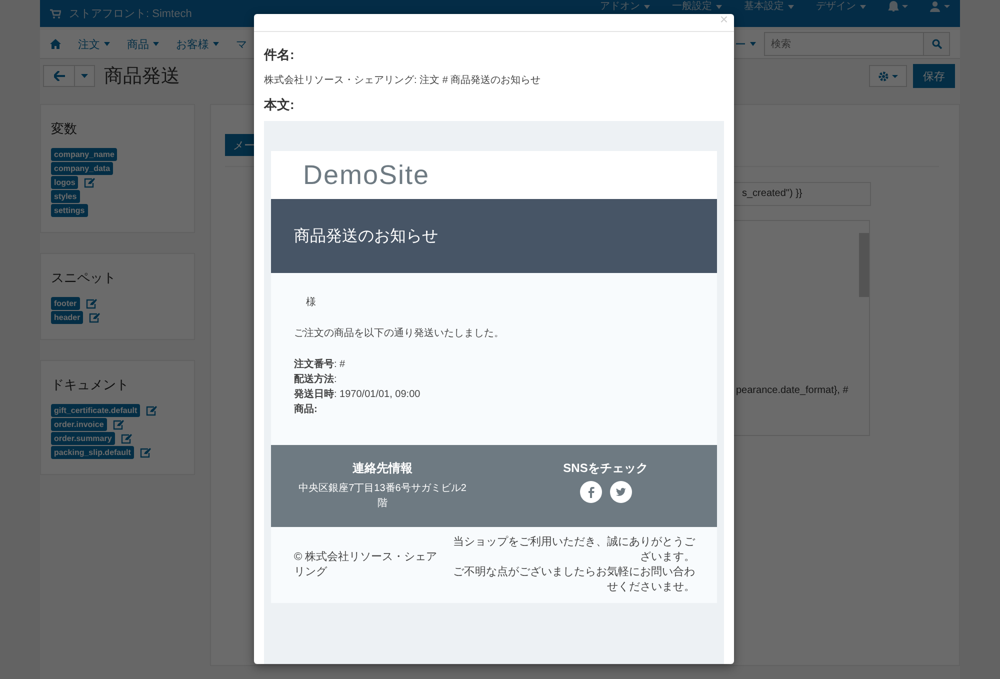 This screenshot has width=1000, height=679. Describe the element at coordinates (621, 492) in the screenshot. I see `twitter-icon` at that location.